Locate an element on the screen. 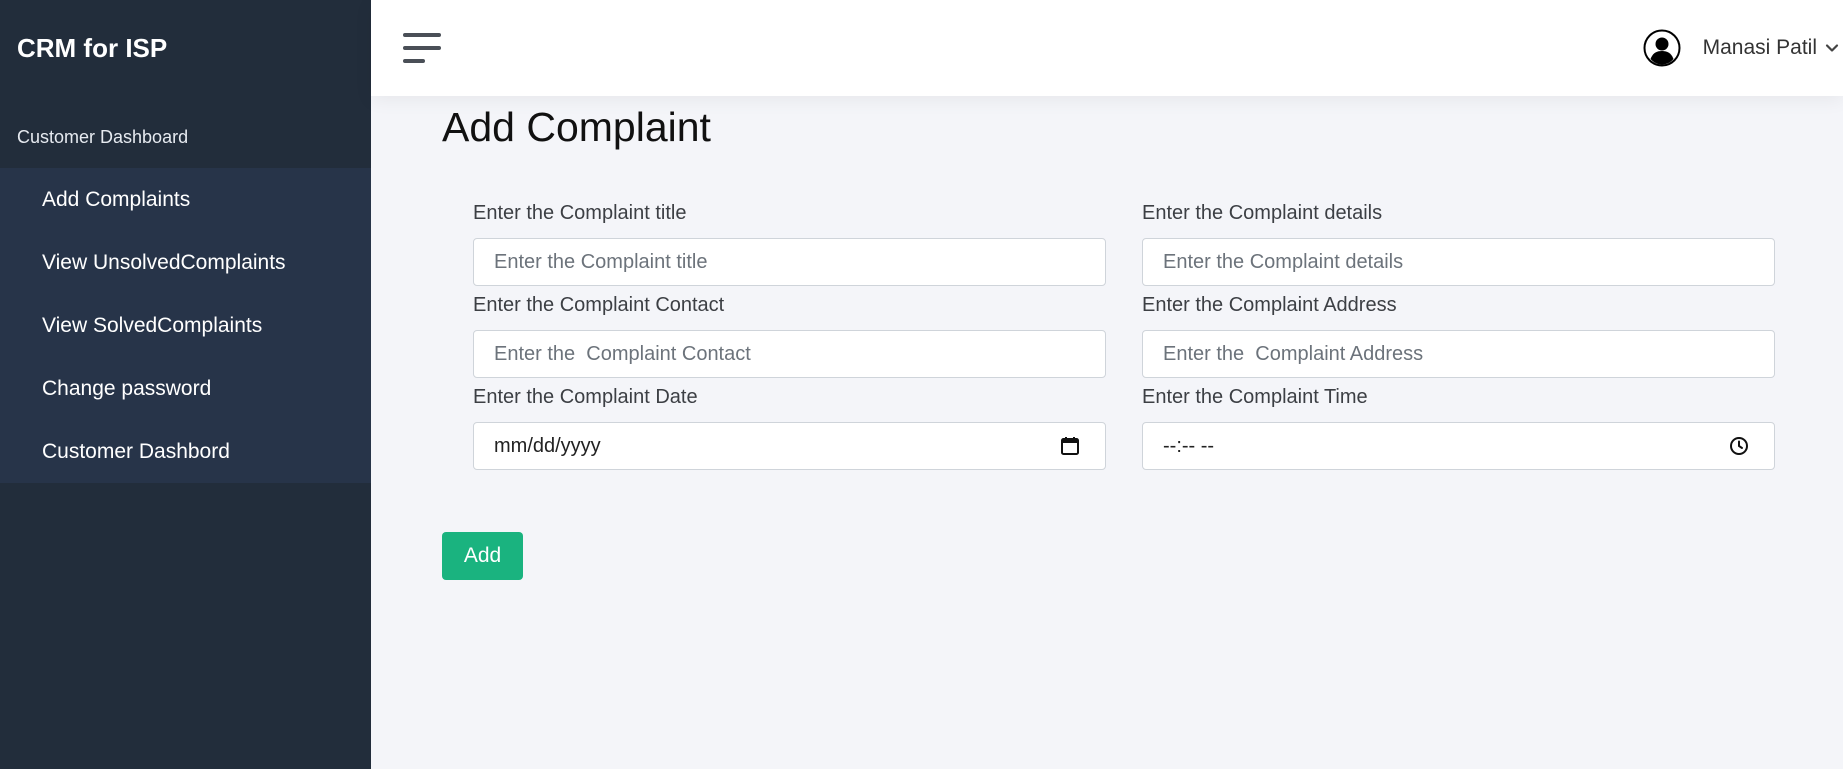 Image resolution: width=1843 pixels, height=769 pixels. complaint-date-input: mm/dd/yyyy is located at coordinates (789, 446).